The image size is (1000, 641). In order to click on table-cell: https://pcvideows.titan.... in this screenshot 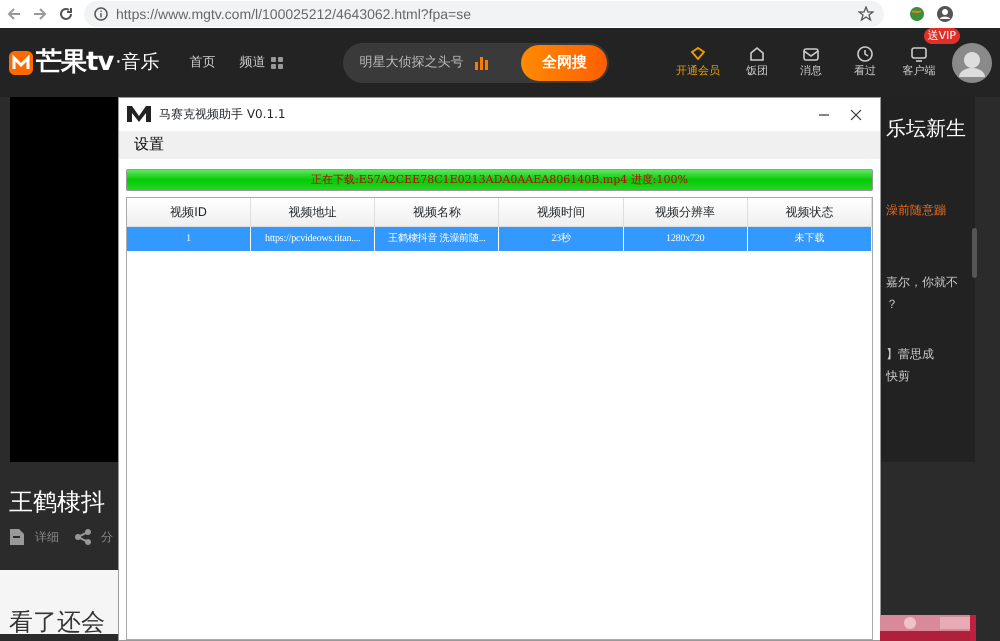, I will do `click(313, 238)`.